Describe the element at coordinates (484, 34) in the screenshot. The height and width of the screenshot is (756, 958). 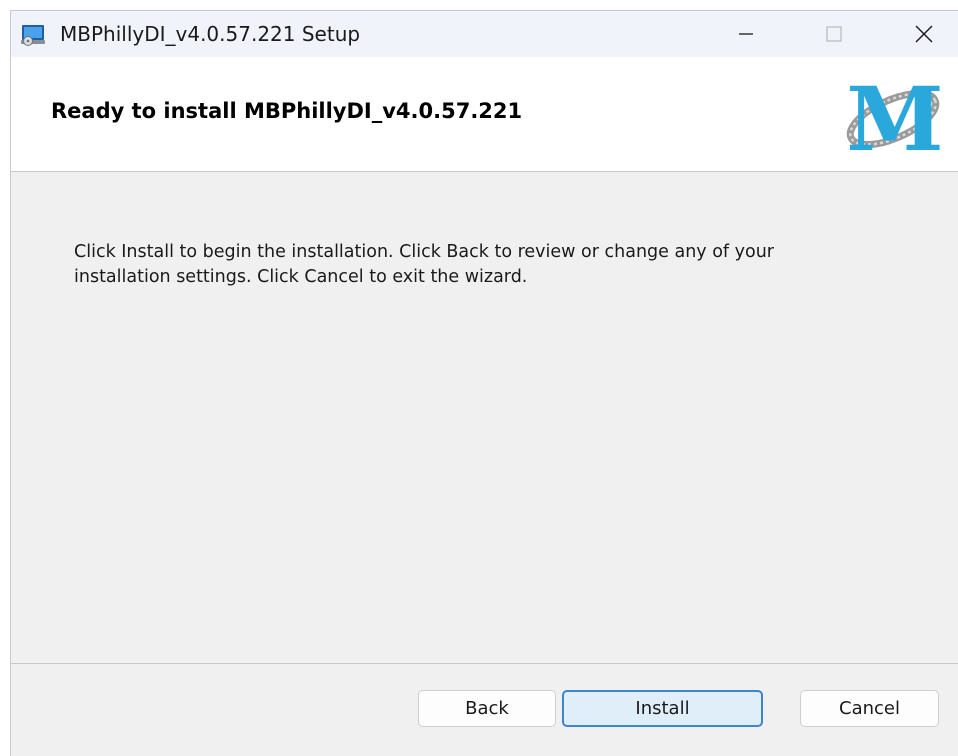
I see `title-bar: MBPhillyDI_v4.0.57.221 Setup` at that location.